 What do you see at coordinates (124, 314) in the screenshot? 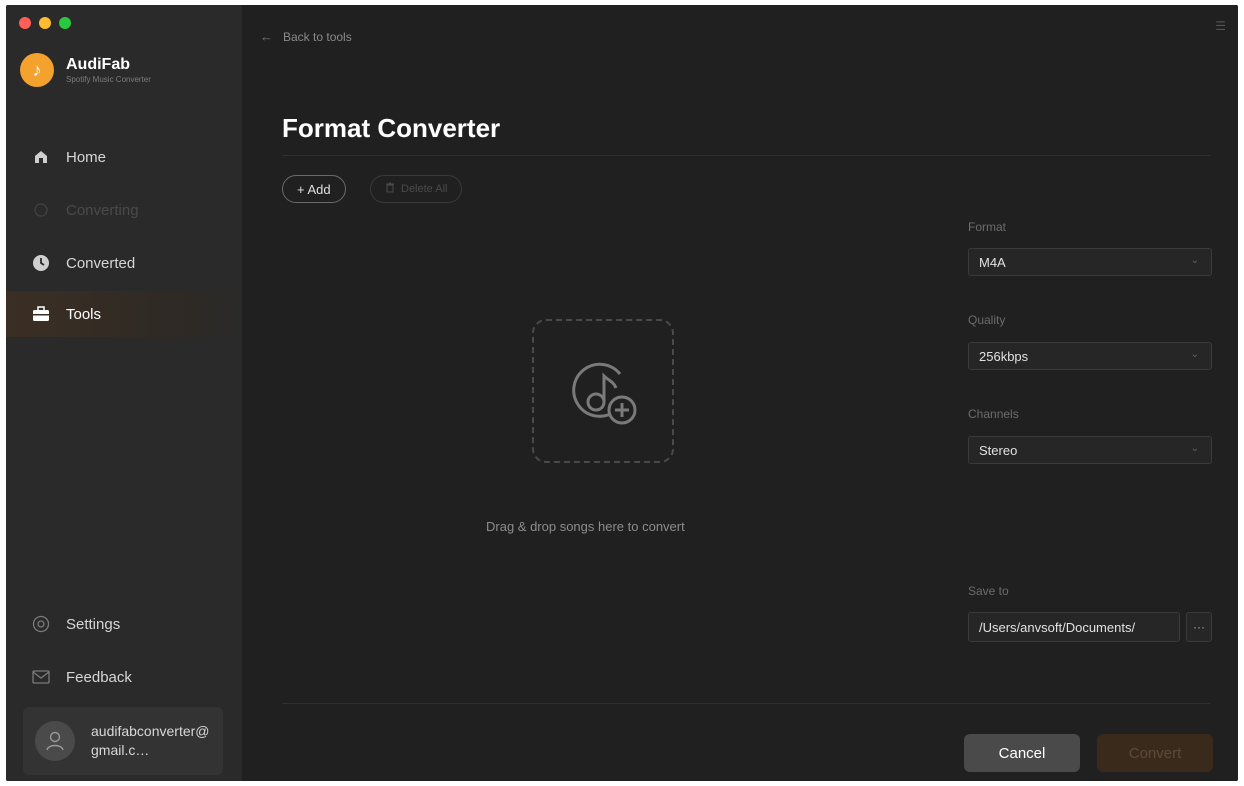
I see `sidebar-item-tools: Tools` at bounding box center [124, 314].